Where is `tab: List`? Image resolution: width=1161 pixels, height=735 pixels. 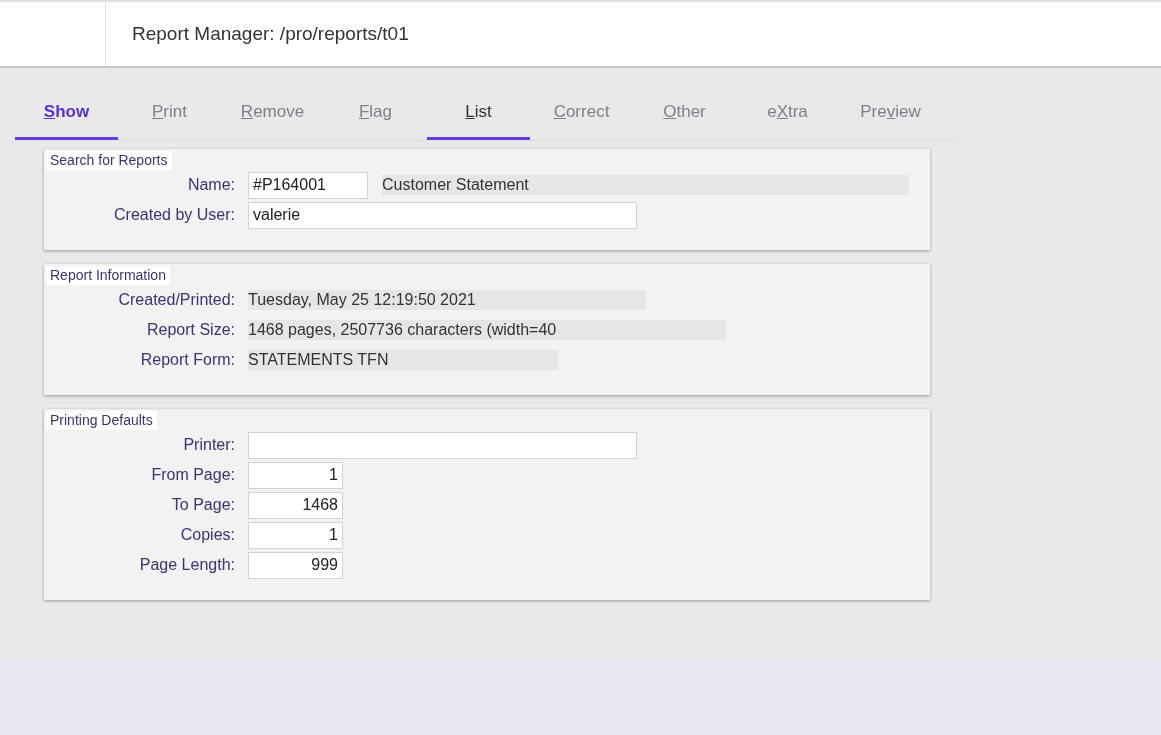
tab: List is located at coordinates (478, 113).